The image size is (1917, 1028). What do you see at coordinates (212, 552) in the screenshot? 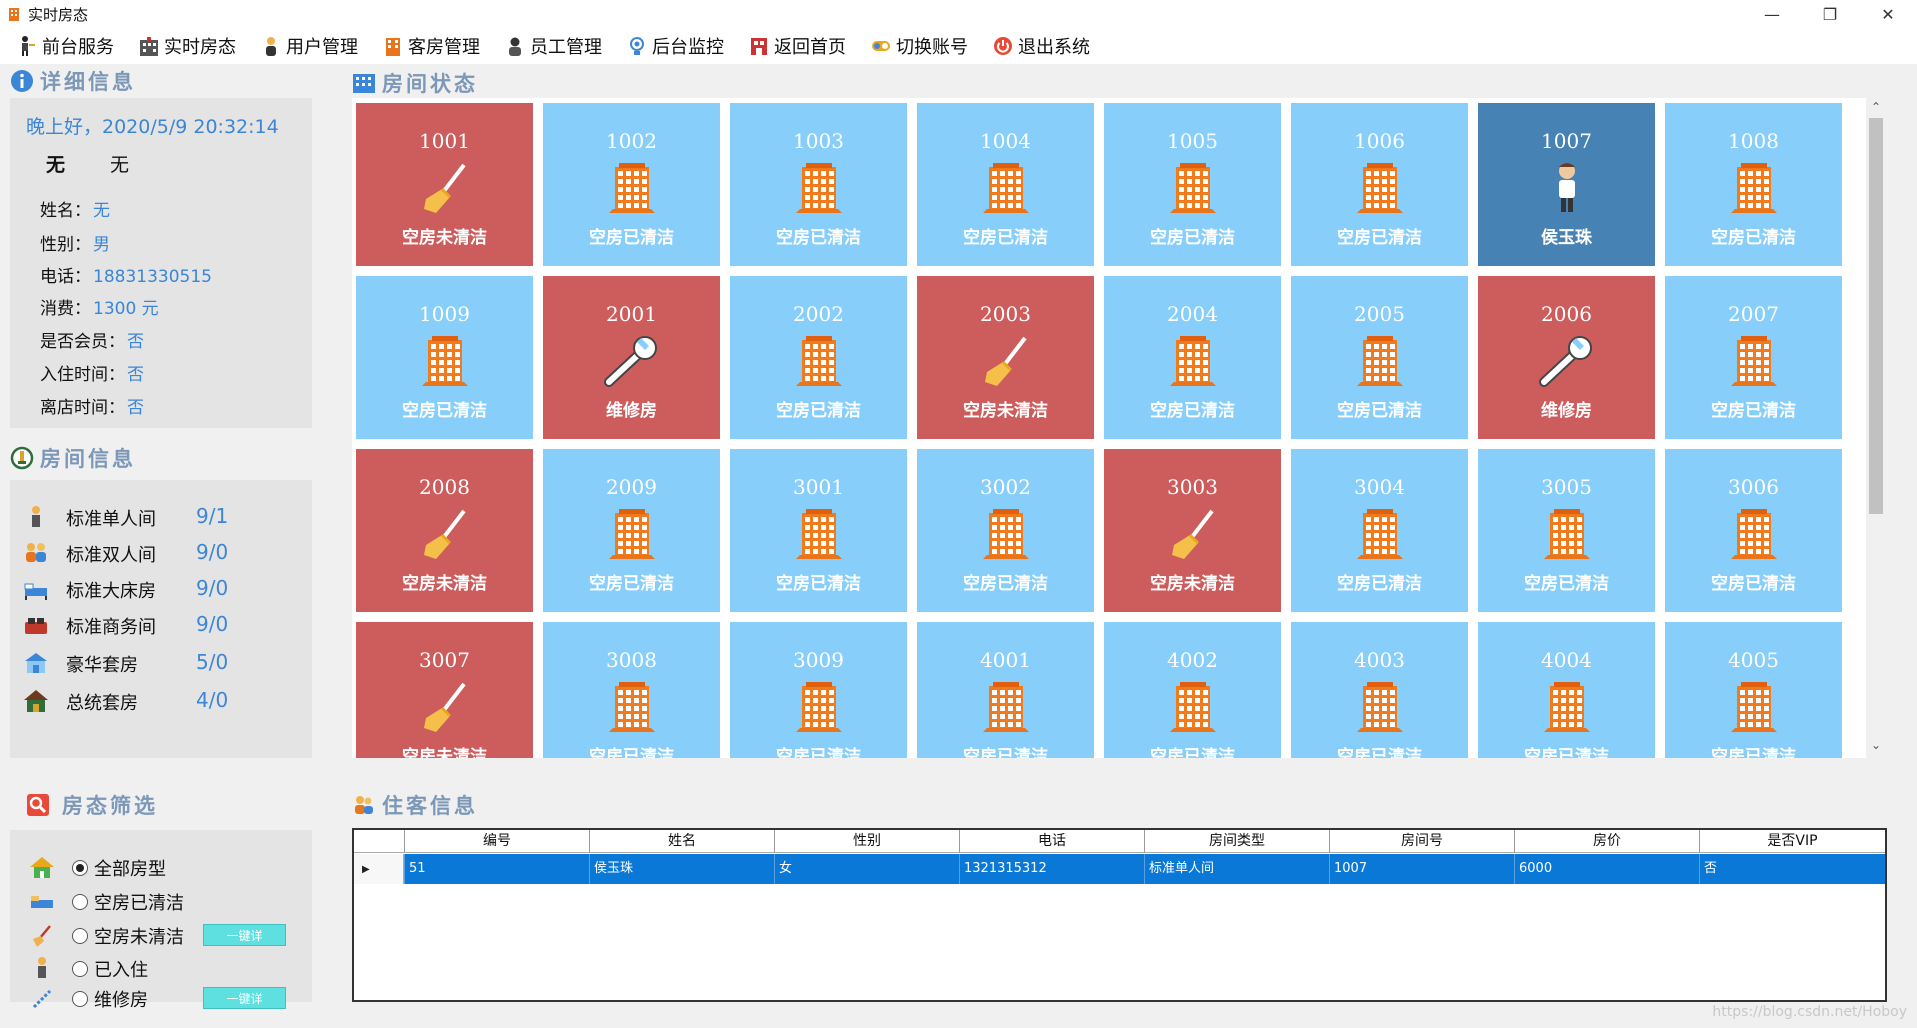
I see `room-type-count: 9/0` at bounding box center [212, 552].